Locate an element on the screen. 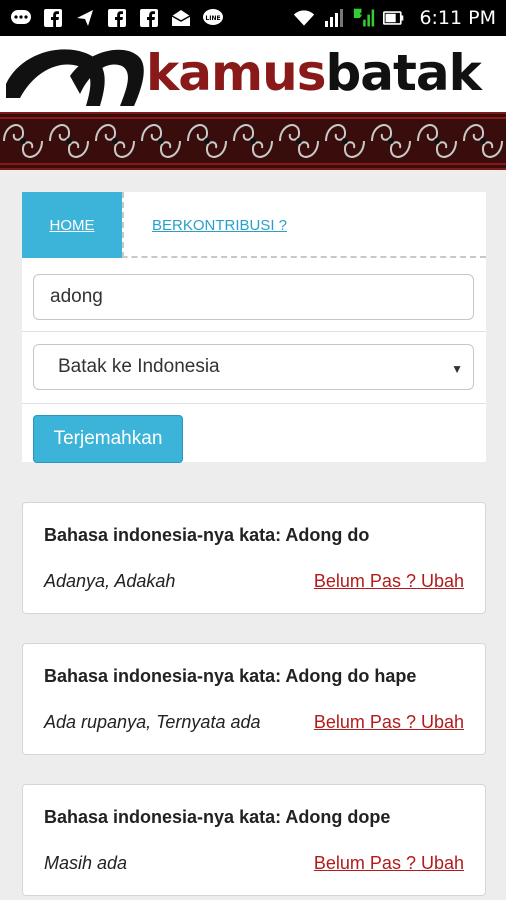 Image resolution: width=506 pixels, height=900 pixels. mail-icon is located at coordinates (181, 18).